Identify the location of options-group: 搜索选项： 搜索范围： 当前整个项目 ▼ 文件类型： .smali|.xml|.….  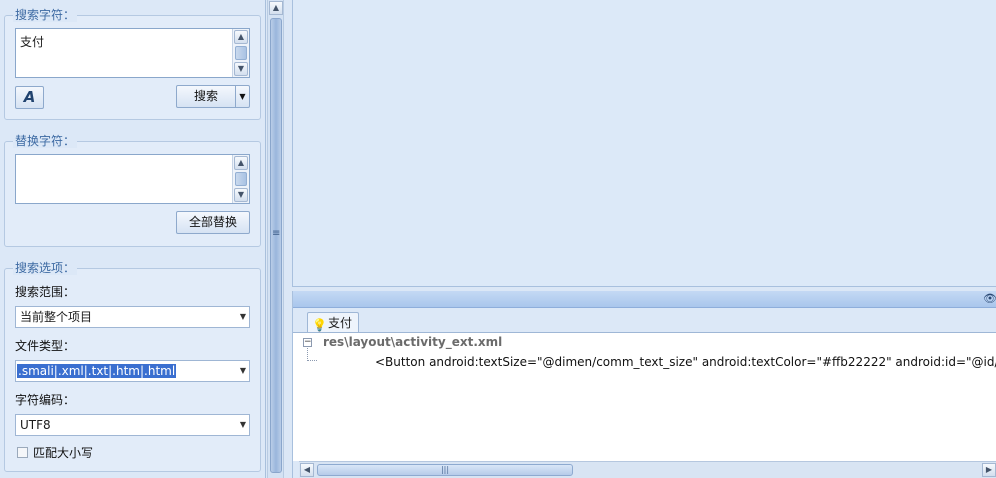
(132, 366).